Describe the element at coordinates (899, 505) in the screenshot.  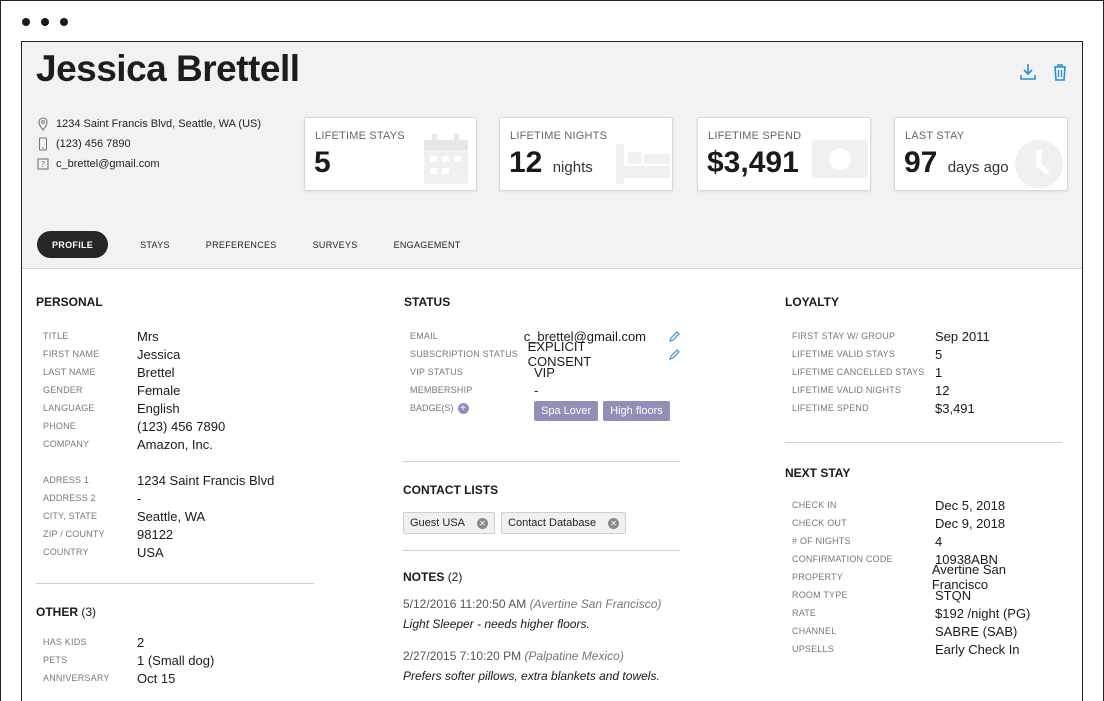
I see `field-row: CHECK IN Dec 5, 2018` at that location.